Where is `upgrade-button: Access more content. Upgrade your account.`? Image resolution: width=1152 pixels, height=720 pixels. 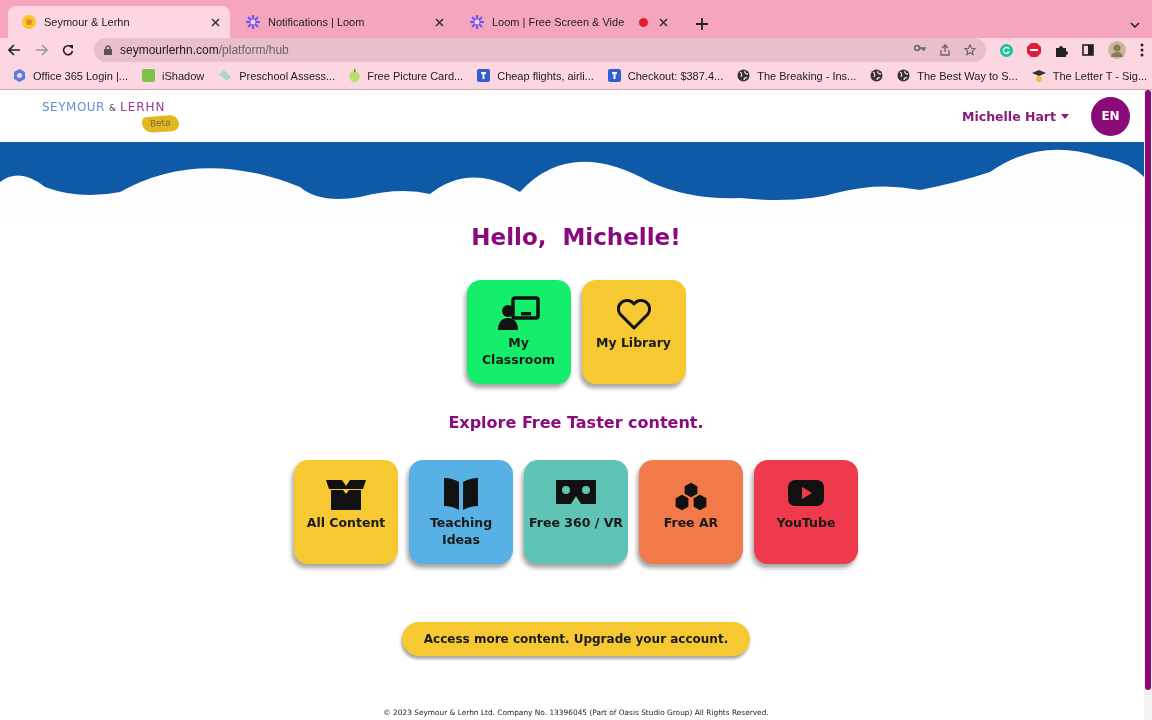 upgrade-button: Access more content. Upgrade your account. is located at coordinates (576, 639).